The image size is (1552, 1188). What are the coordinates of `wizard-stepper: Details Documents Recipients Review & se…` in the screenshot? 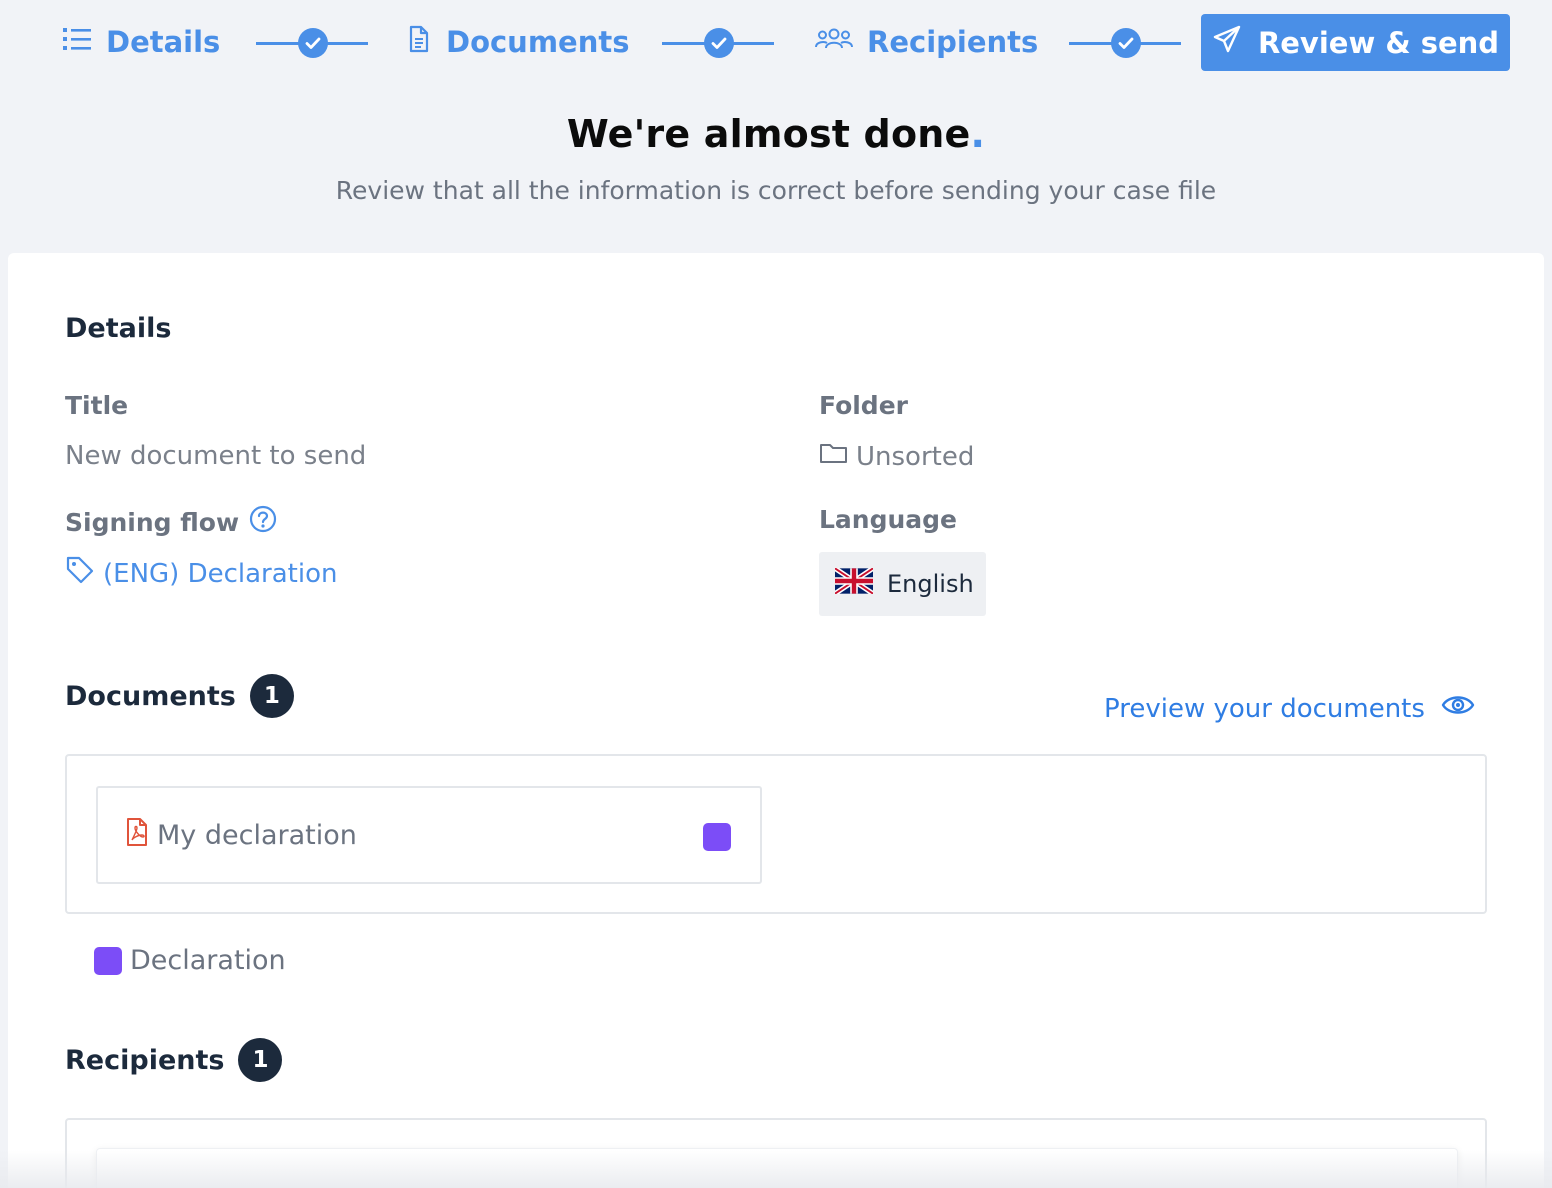 It's located at (776, 44).